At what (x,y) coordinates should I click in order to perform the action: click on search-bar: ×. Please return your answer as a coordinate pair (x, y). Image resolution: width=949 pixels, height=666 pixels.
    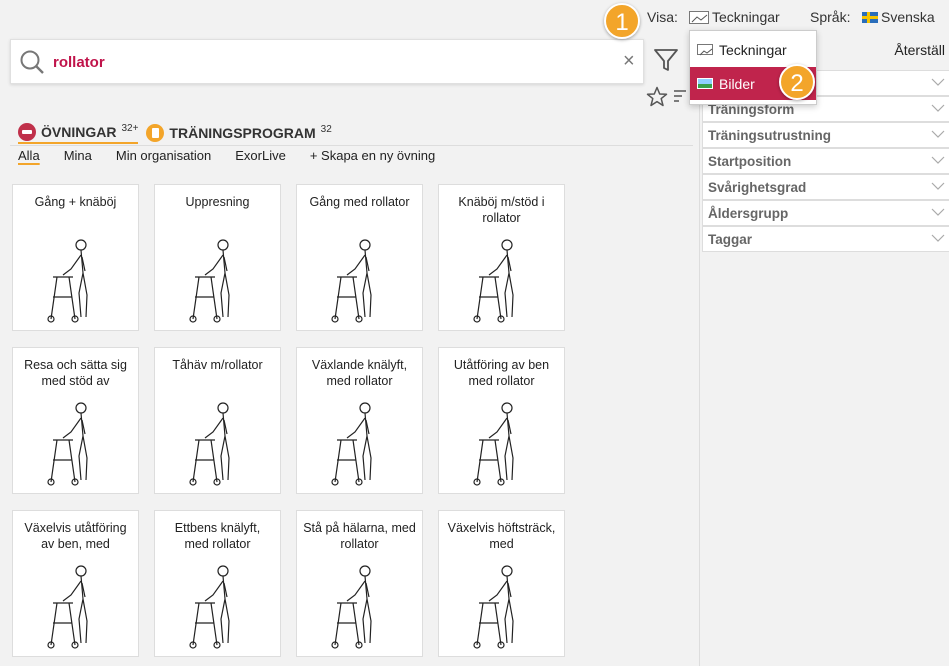
    Looking at the image, I should click on (327, 61).